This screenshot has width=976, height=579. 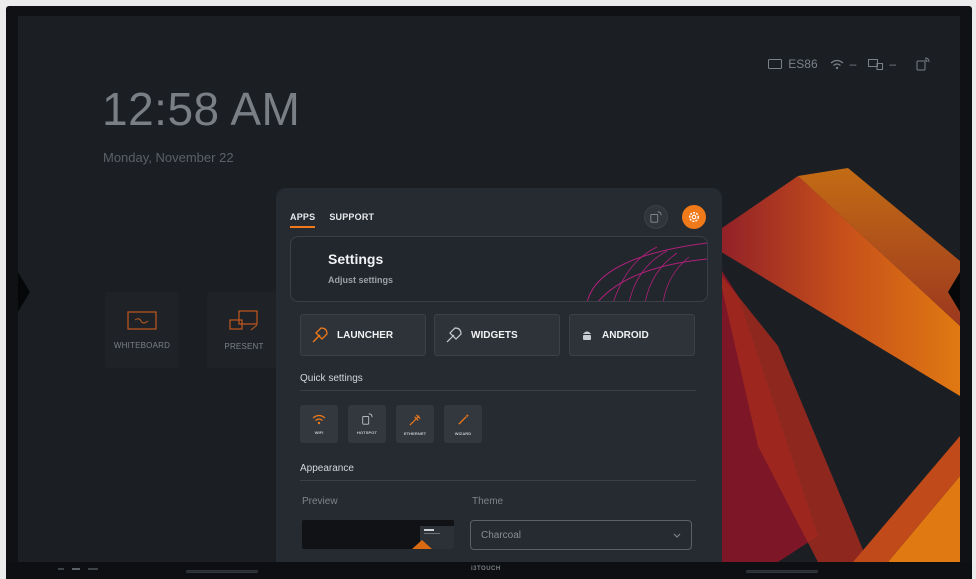 I want to click on ethernet-icon, so click(x=415, y=419).